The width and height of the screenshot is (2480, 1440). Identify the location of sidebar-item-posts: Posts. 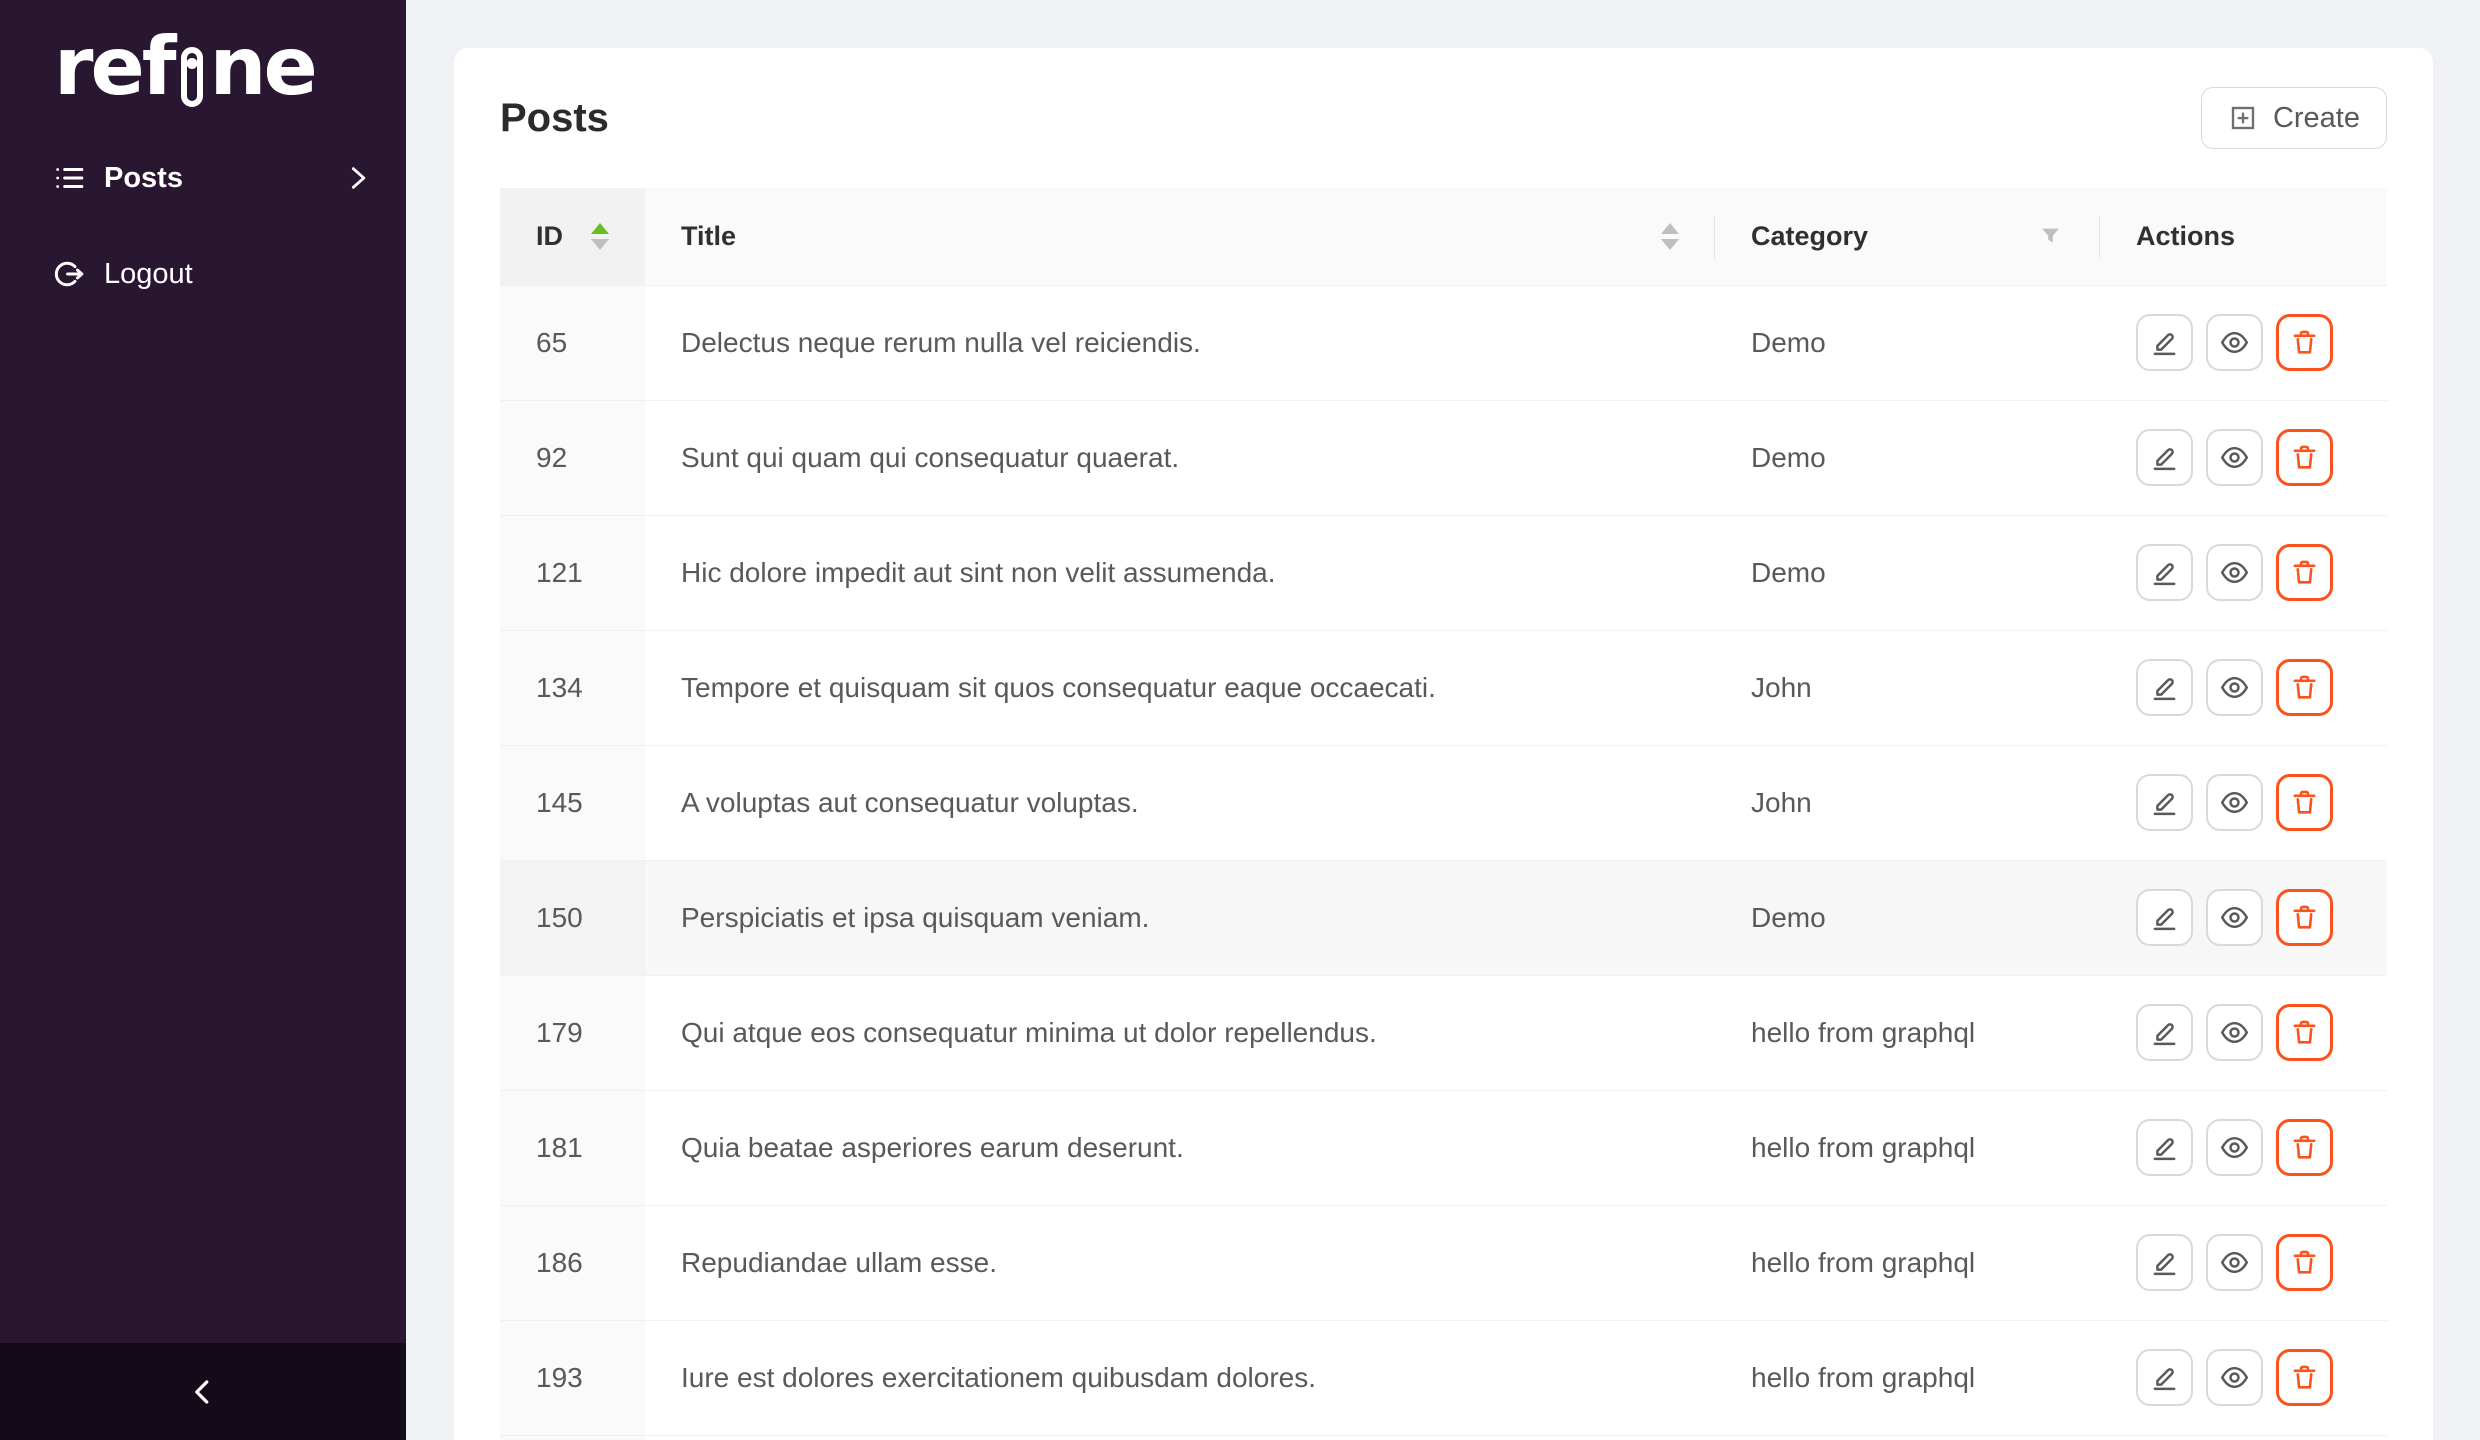
(203, 178).